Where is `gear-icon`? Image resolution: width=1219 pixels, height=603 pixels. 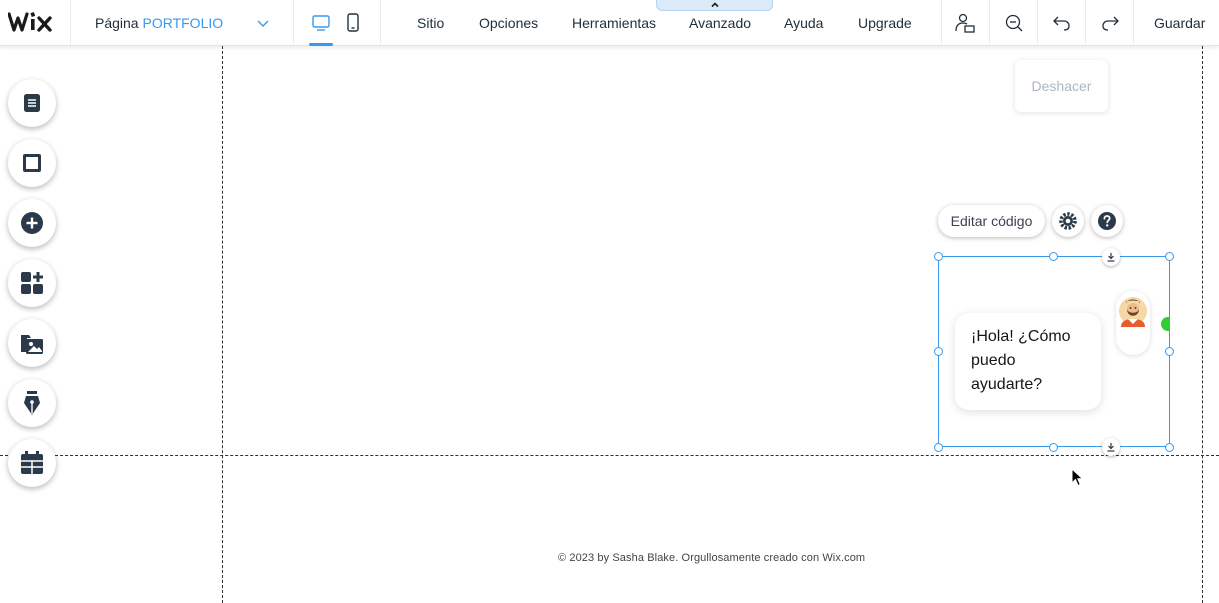 gear-icon is located at coordinates (1068, 221).